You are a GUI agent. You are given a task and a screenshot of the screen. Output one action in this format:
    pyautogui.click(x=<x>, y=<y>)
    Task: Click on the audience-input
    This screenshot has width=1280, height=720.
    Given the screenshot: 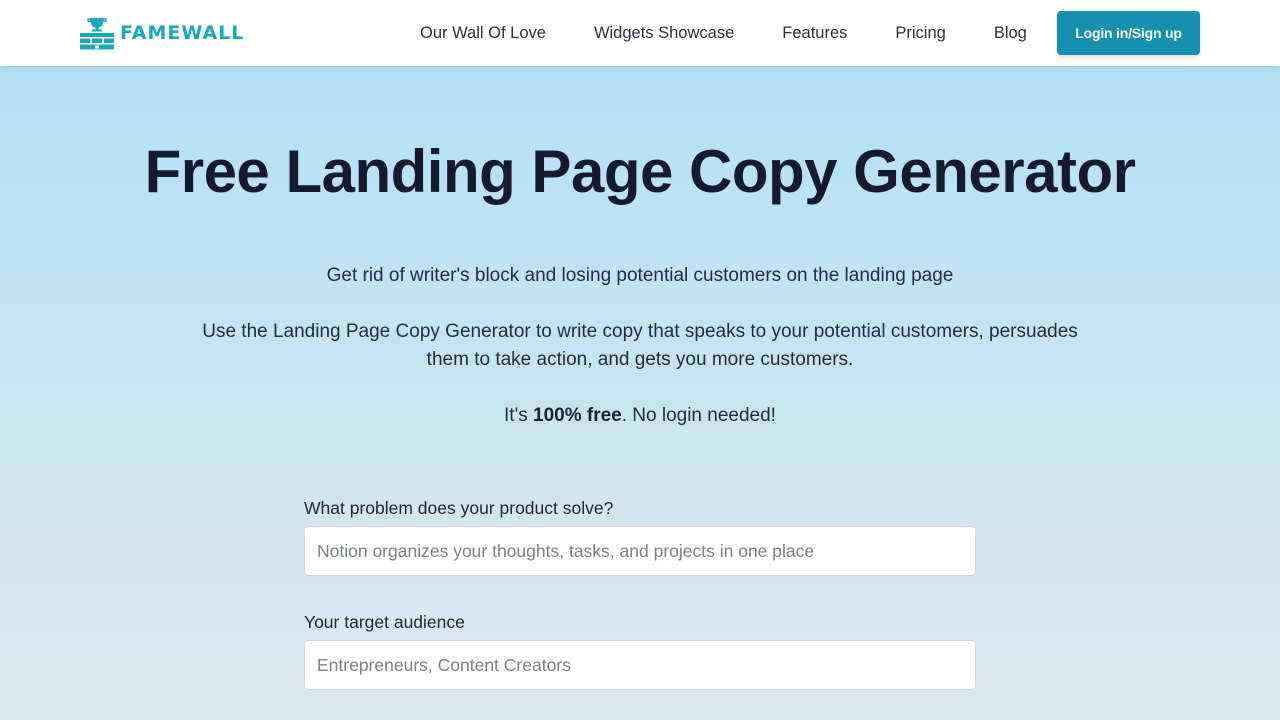 What is the action you would take?
    pyautogui.click(x=640, y=665)
    